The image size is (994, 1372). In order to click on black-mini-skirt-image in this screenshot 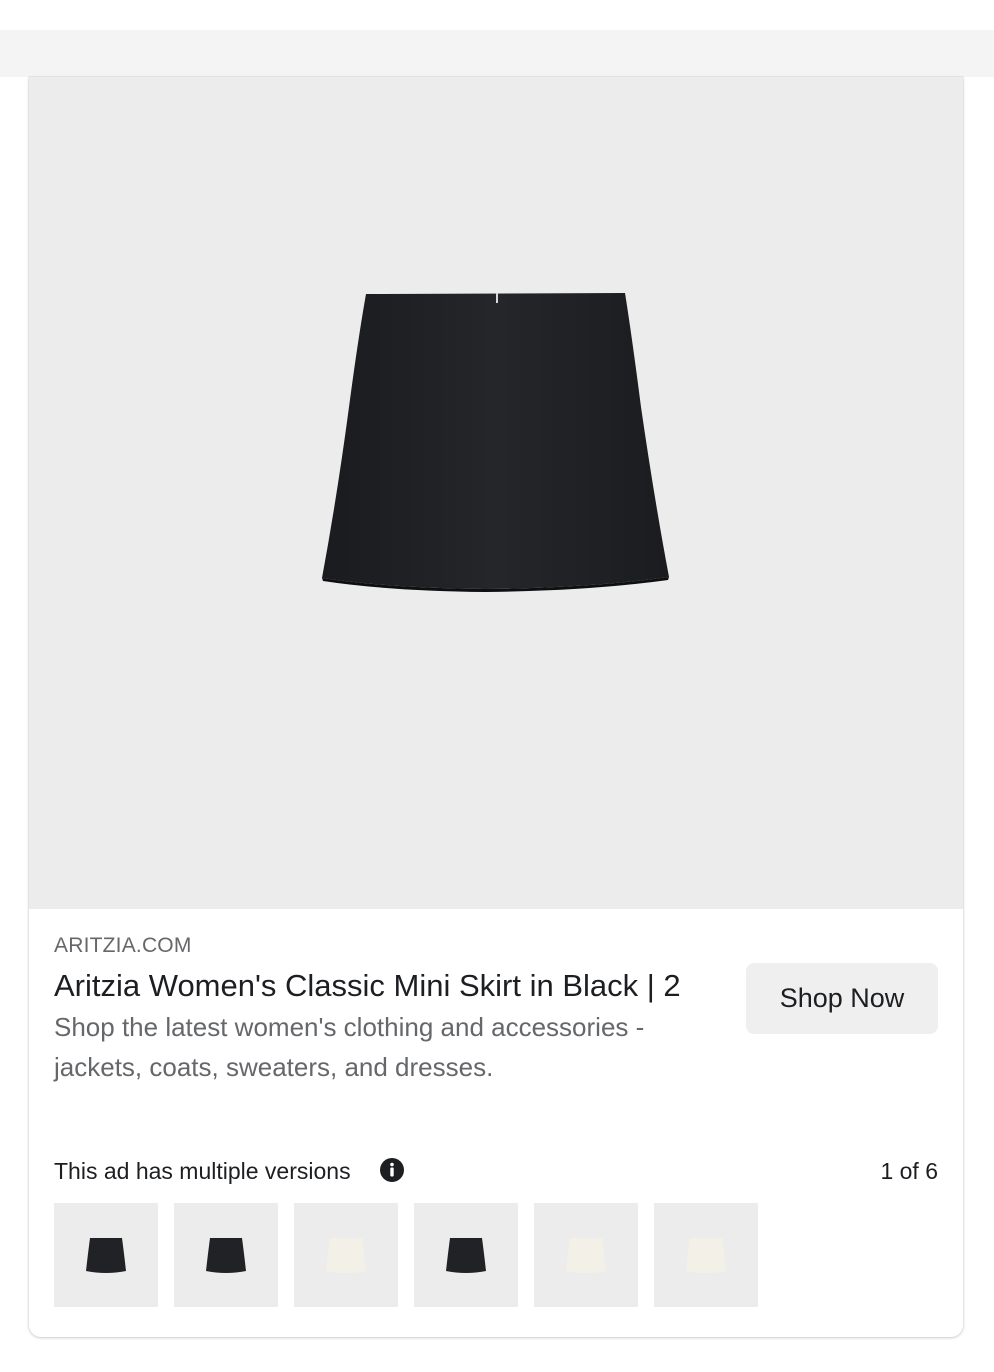, I will do `click(495, 442)`.